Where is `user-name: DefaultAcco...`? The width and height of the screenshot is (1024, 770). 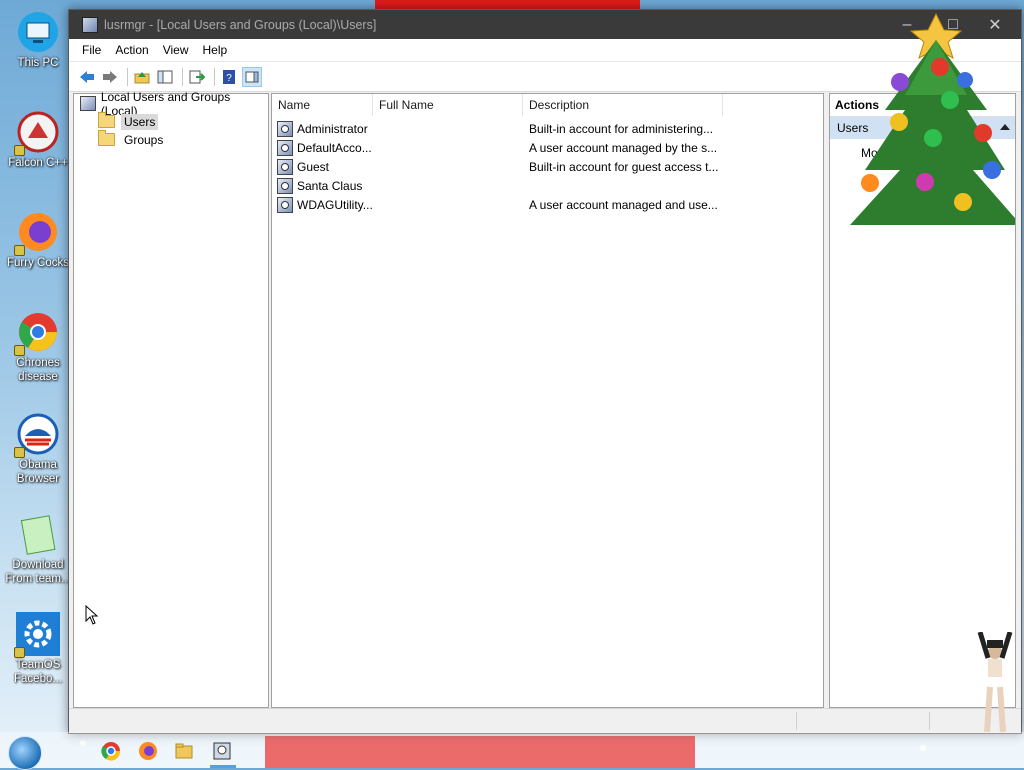
user-name: DefaultAcco... is located at coordinates (334, 147).